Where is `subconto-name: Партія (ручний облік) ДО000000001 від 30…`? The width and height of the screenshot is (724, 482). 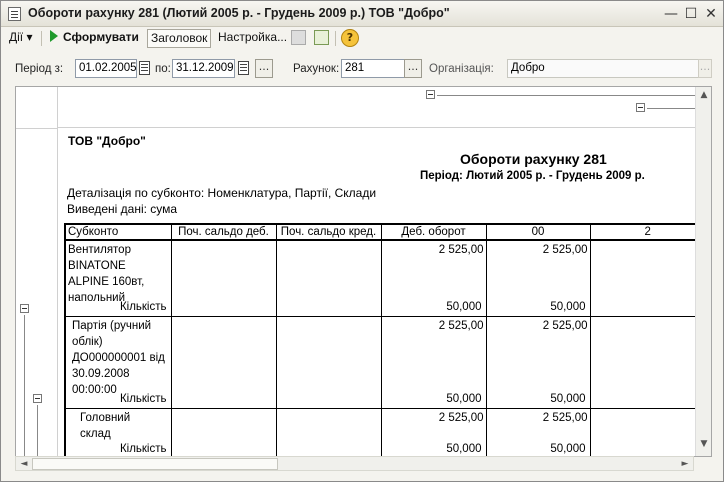
subconto-name: Партія (ручний облік) ДО000000001 від 30… is located at coordinates (118, 358).